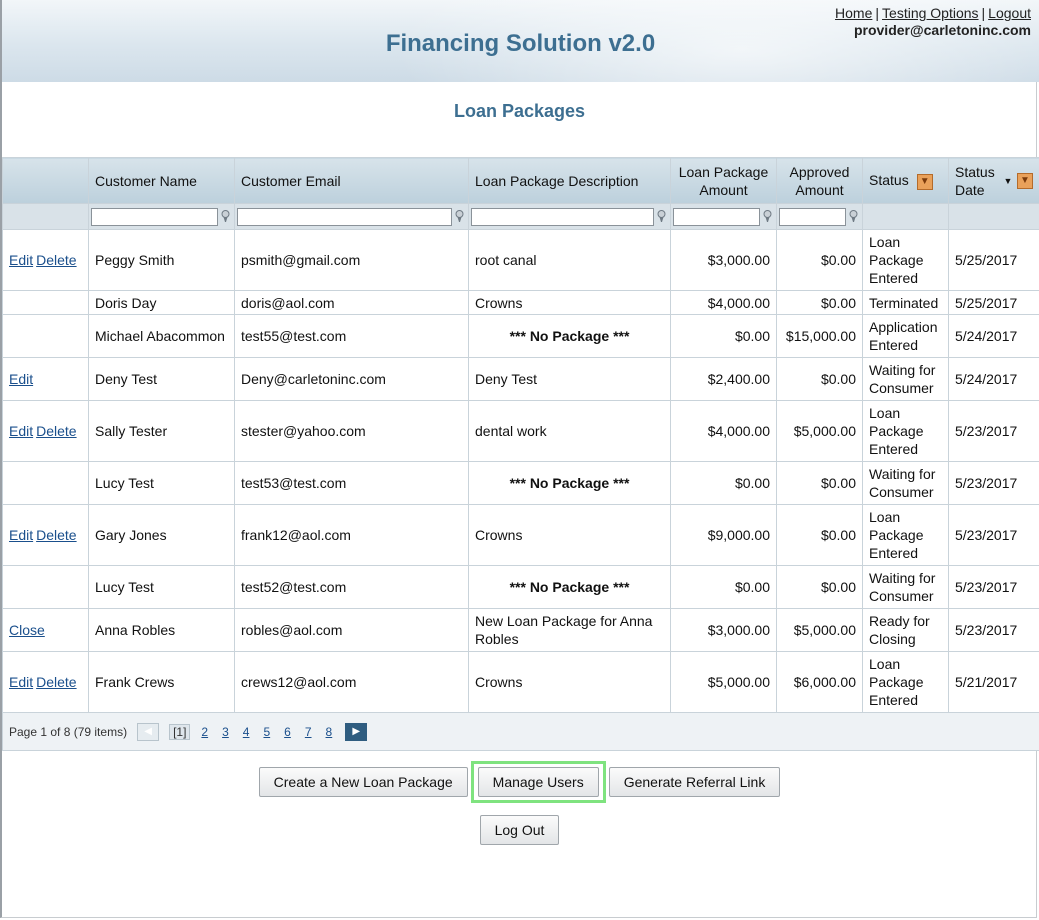  I want to click on description-cell: dental work, so click(569, 431).